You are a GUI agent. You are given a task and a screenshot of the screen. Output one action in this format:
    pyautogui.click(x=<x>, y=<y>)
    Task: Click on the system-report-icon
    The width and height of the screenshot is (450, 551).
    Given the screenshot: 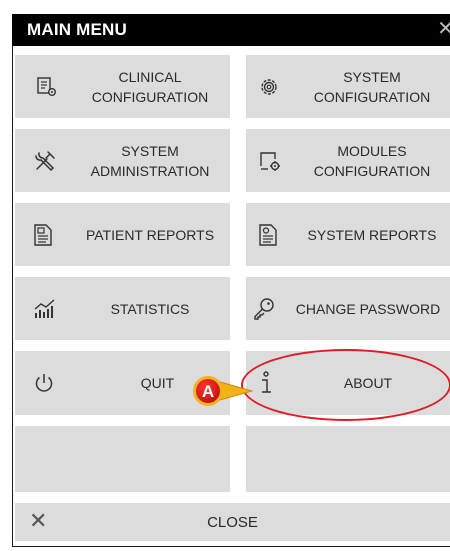 What is the action you would take?
    pyautogui.click(x=268, y=234)
    